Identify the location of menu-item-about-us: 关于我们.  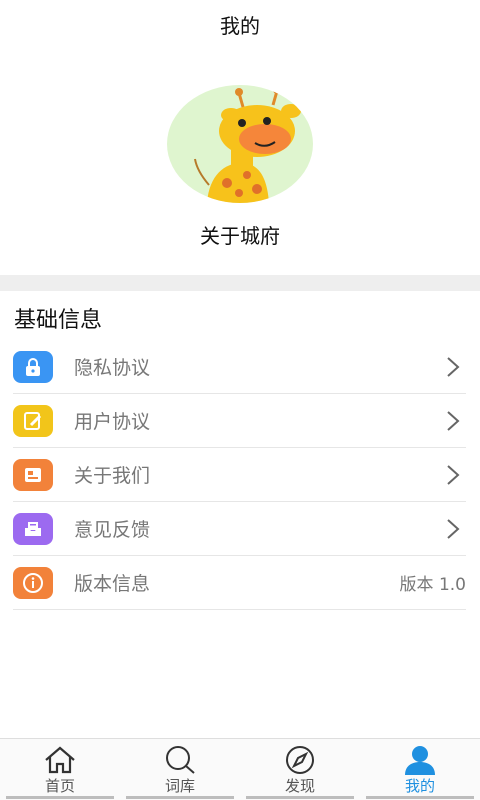
(239, 475).